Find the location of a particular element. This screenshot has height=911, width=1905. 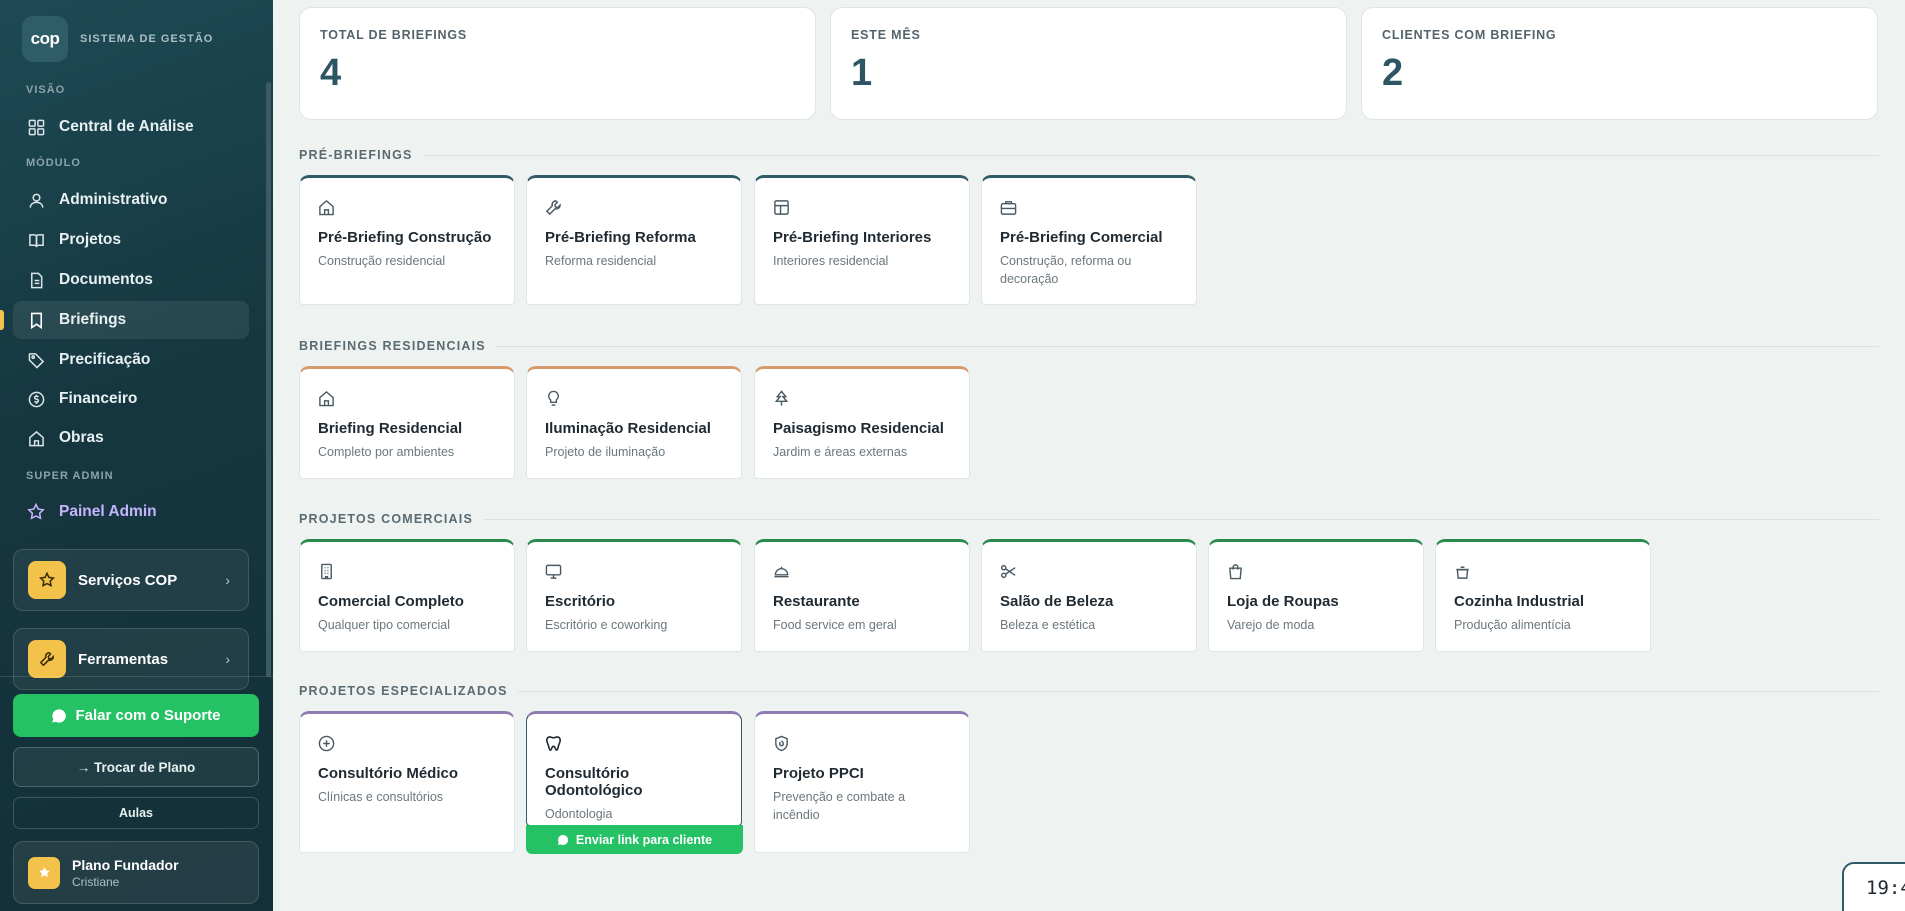

sidebar-item-documentos: Documentos is located at coordinates (131, 280).